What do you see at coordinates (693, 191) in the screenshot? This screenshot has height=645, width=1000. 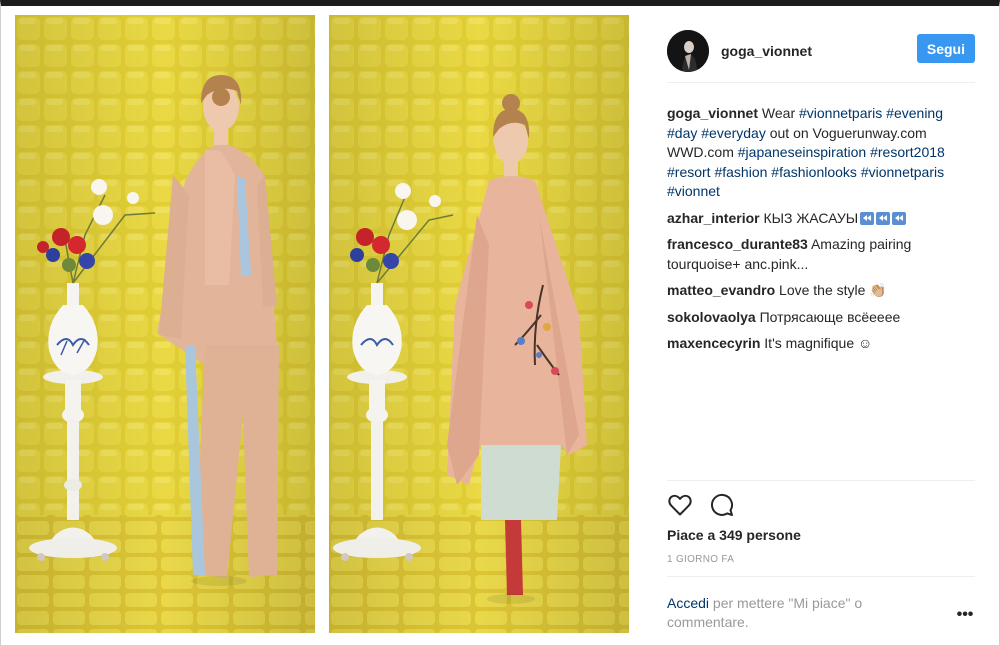 I see `hashtag-link: #vionnet` at bounding box center [693, 191].